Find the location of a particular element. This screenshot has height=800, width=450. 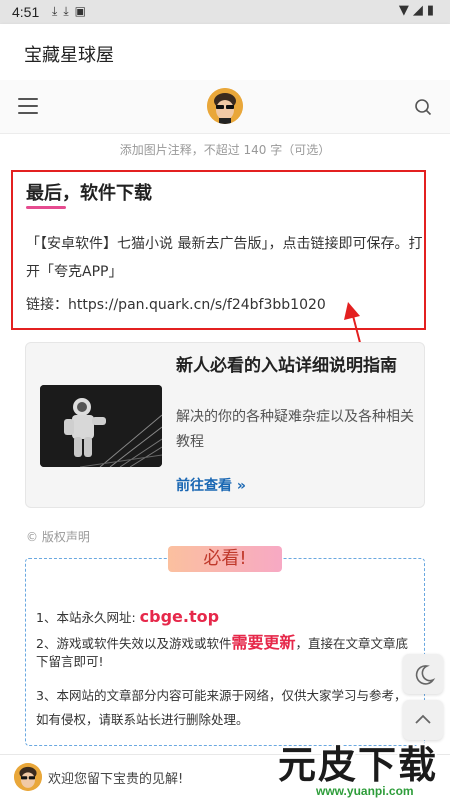

card-description: 解决的你的各种疑难杂症以及各种相关教程 is located at coordinates (295, 429).